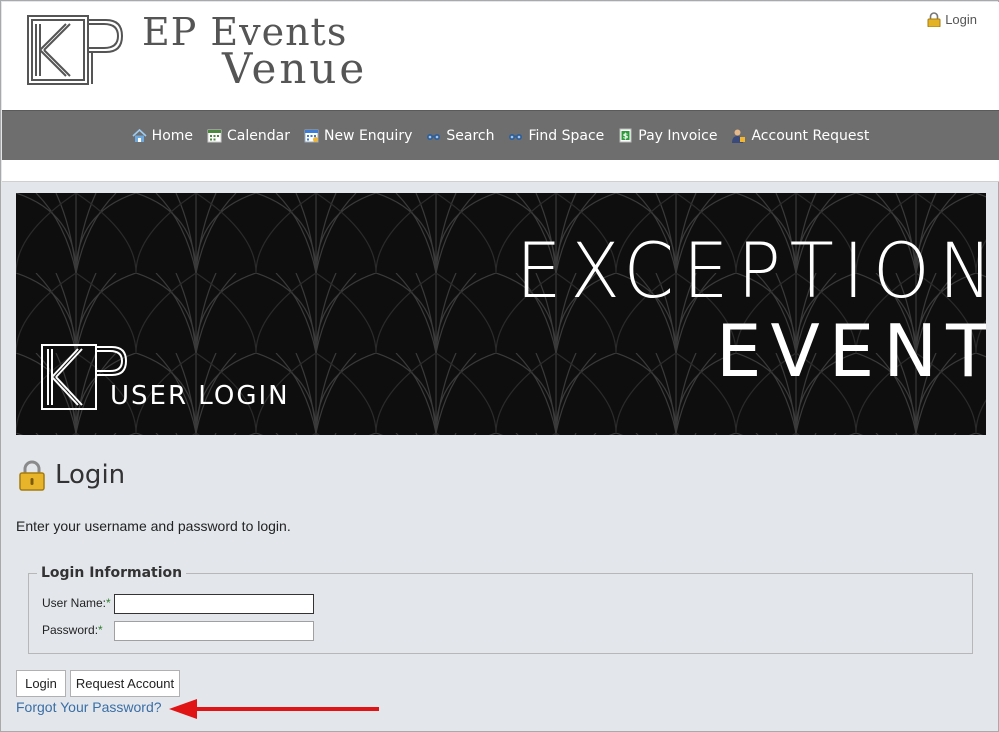 Image resolution: width=999 pixels, height=732 pixels. I want to click on username-label-text: User Name:, so click(74, 603).